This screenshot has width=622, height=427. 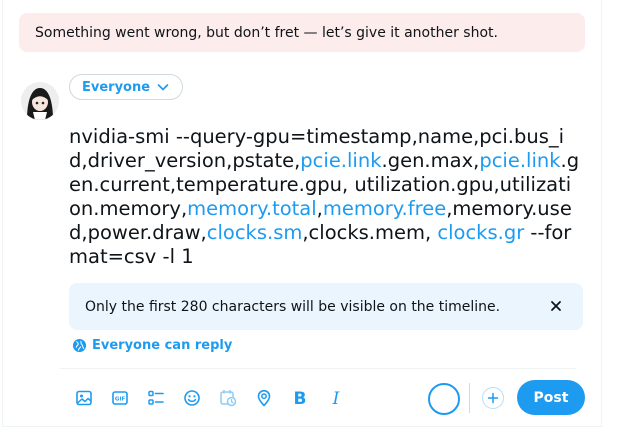 What do you see at coordinates (480, 232) in the screenshot?
I see `compose-link: clocks.gr` at bounding box center [480, 232].